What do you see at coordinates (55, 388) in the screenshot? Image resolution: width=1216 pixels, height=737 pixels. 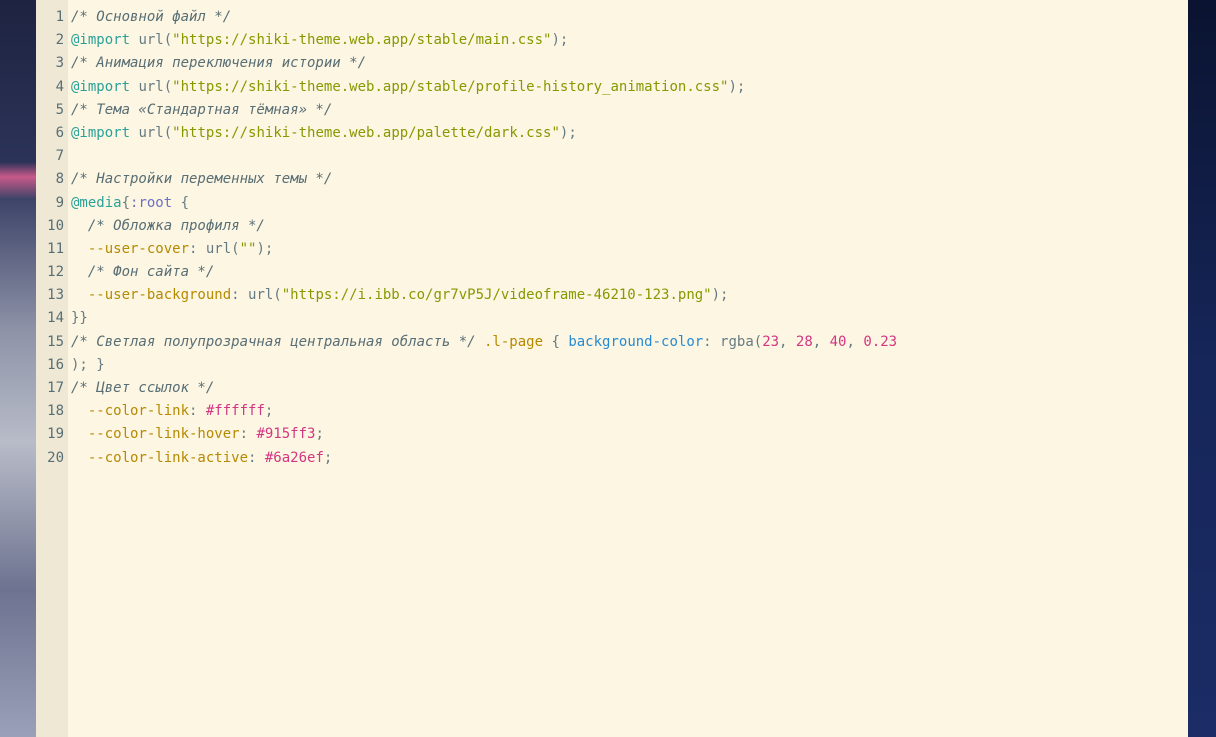 I see `line-number: 17` at bounding box center [55, 388].